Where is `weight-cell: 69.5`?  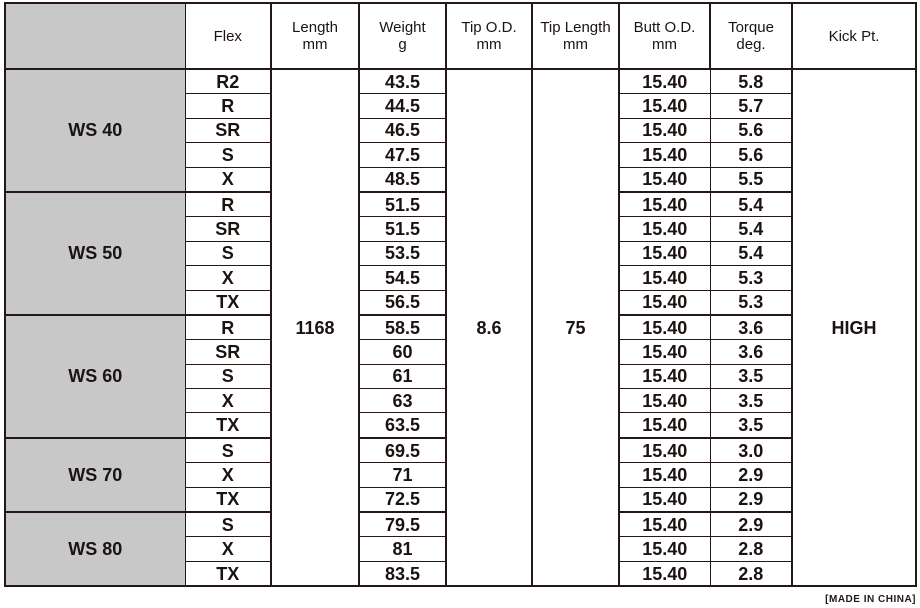
weight-cell: 69.5 is located at coordinates (402, 450).